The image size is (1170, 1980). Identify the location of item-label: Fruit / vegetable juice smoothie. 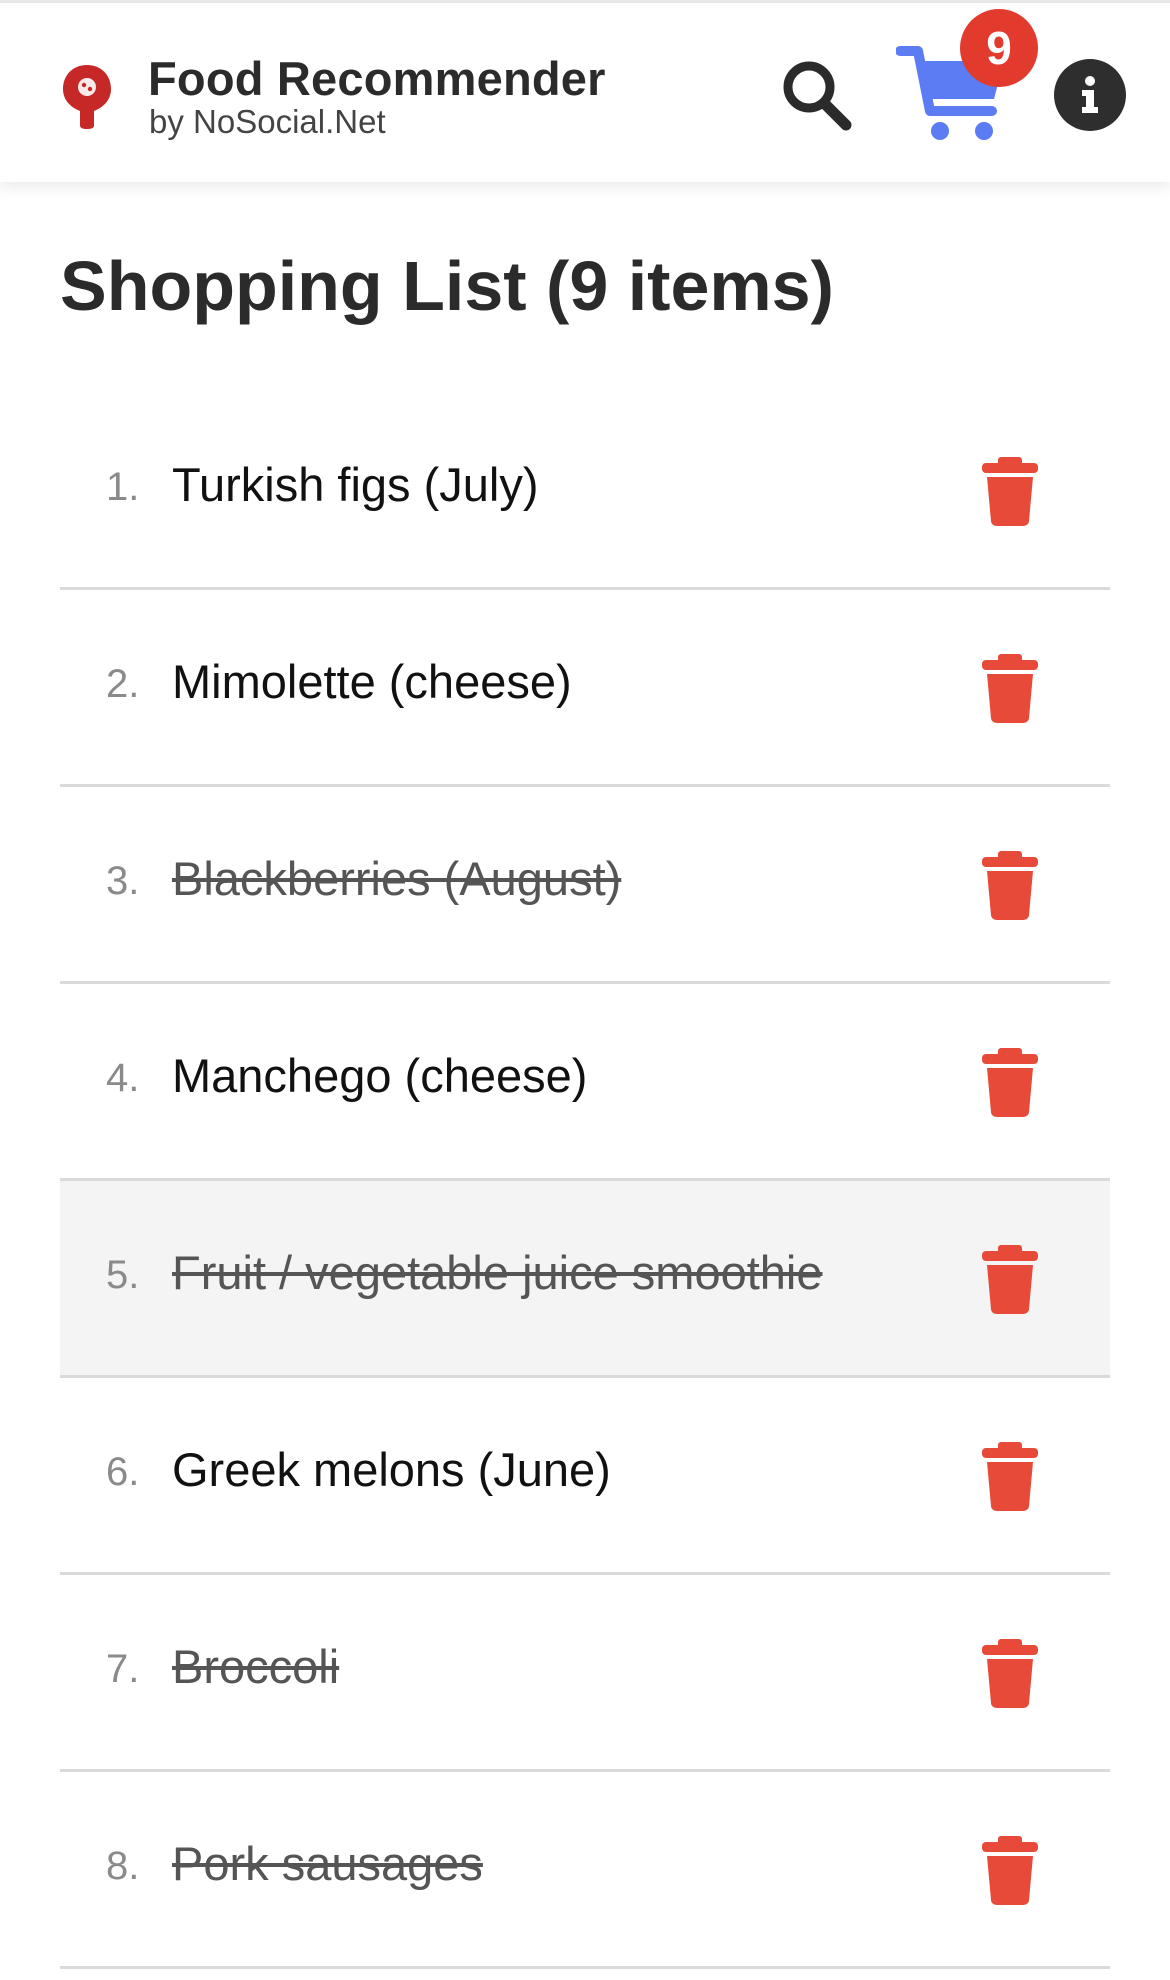
(497, 1272).